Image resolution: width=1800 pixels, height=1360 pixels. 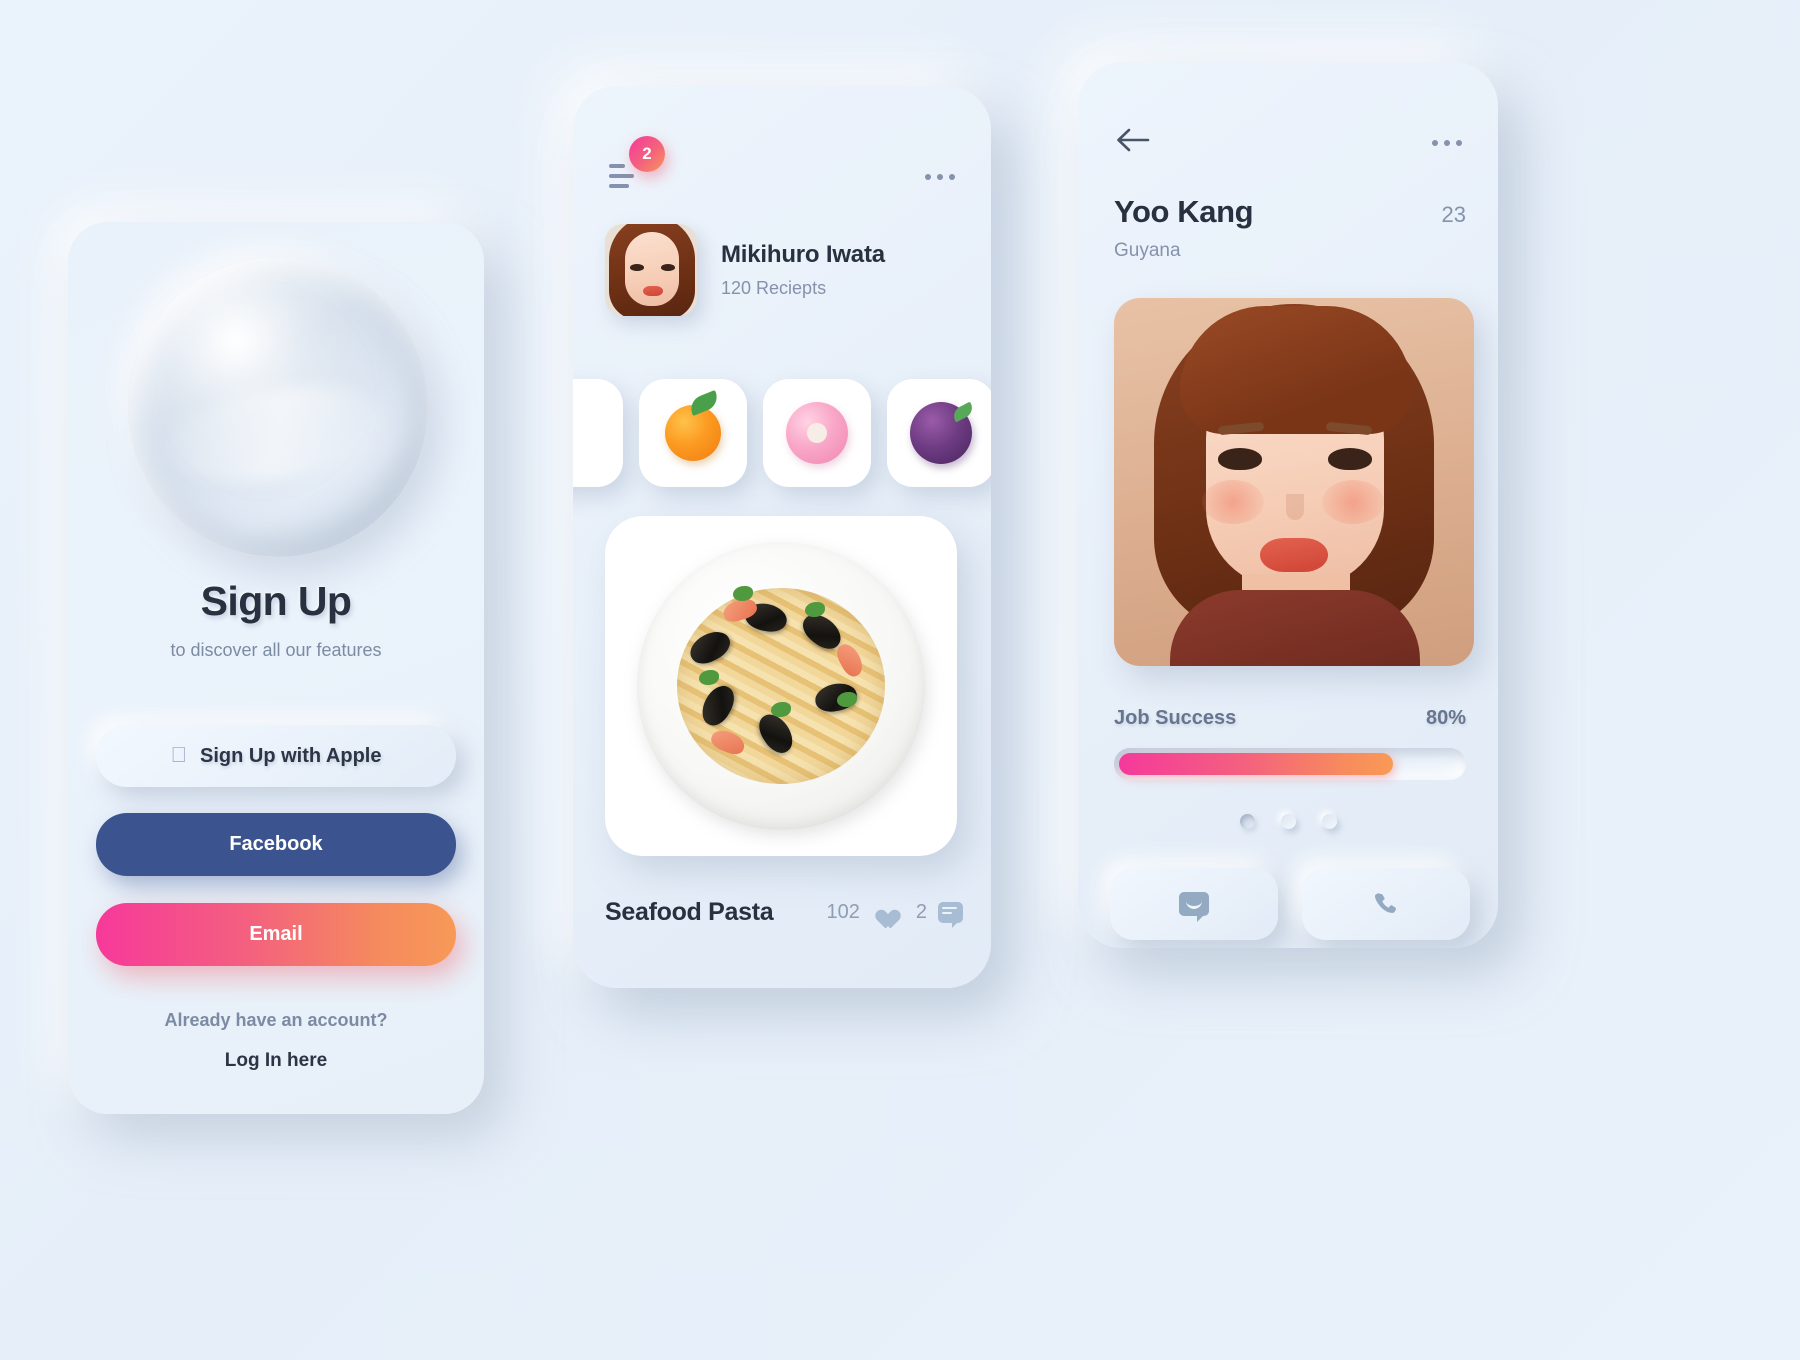 I want to click on donut-icon, so click(x=817, y=433).